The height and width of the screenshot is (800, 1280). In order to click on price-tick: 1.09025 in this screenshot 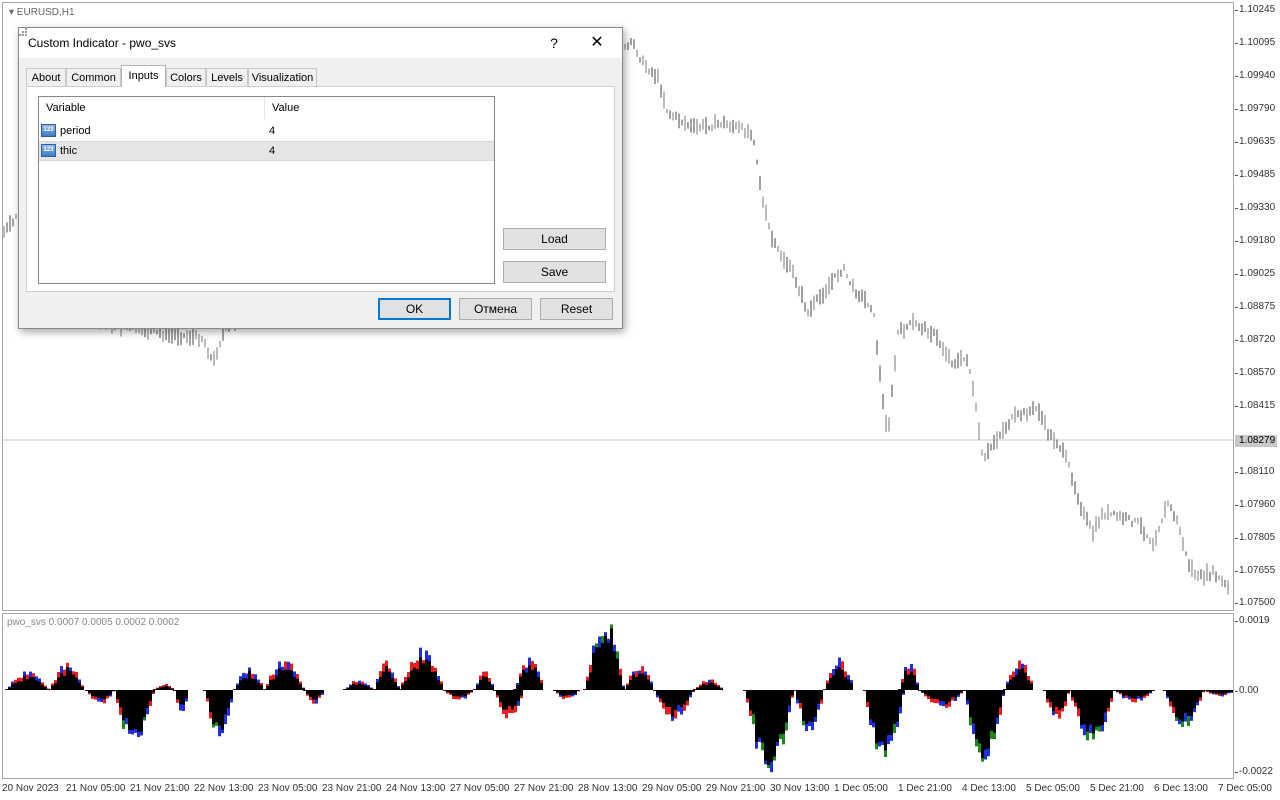, I will do `click(1255, 273)`.